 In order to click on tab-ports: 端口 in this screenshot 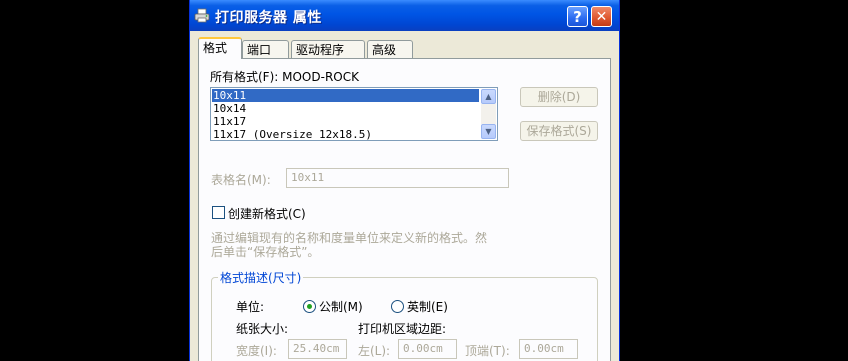, I will do `click(265, 49)`.